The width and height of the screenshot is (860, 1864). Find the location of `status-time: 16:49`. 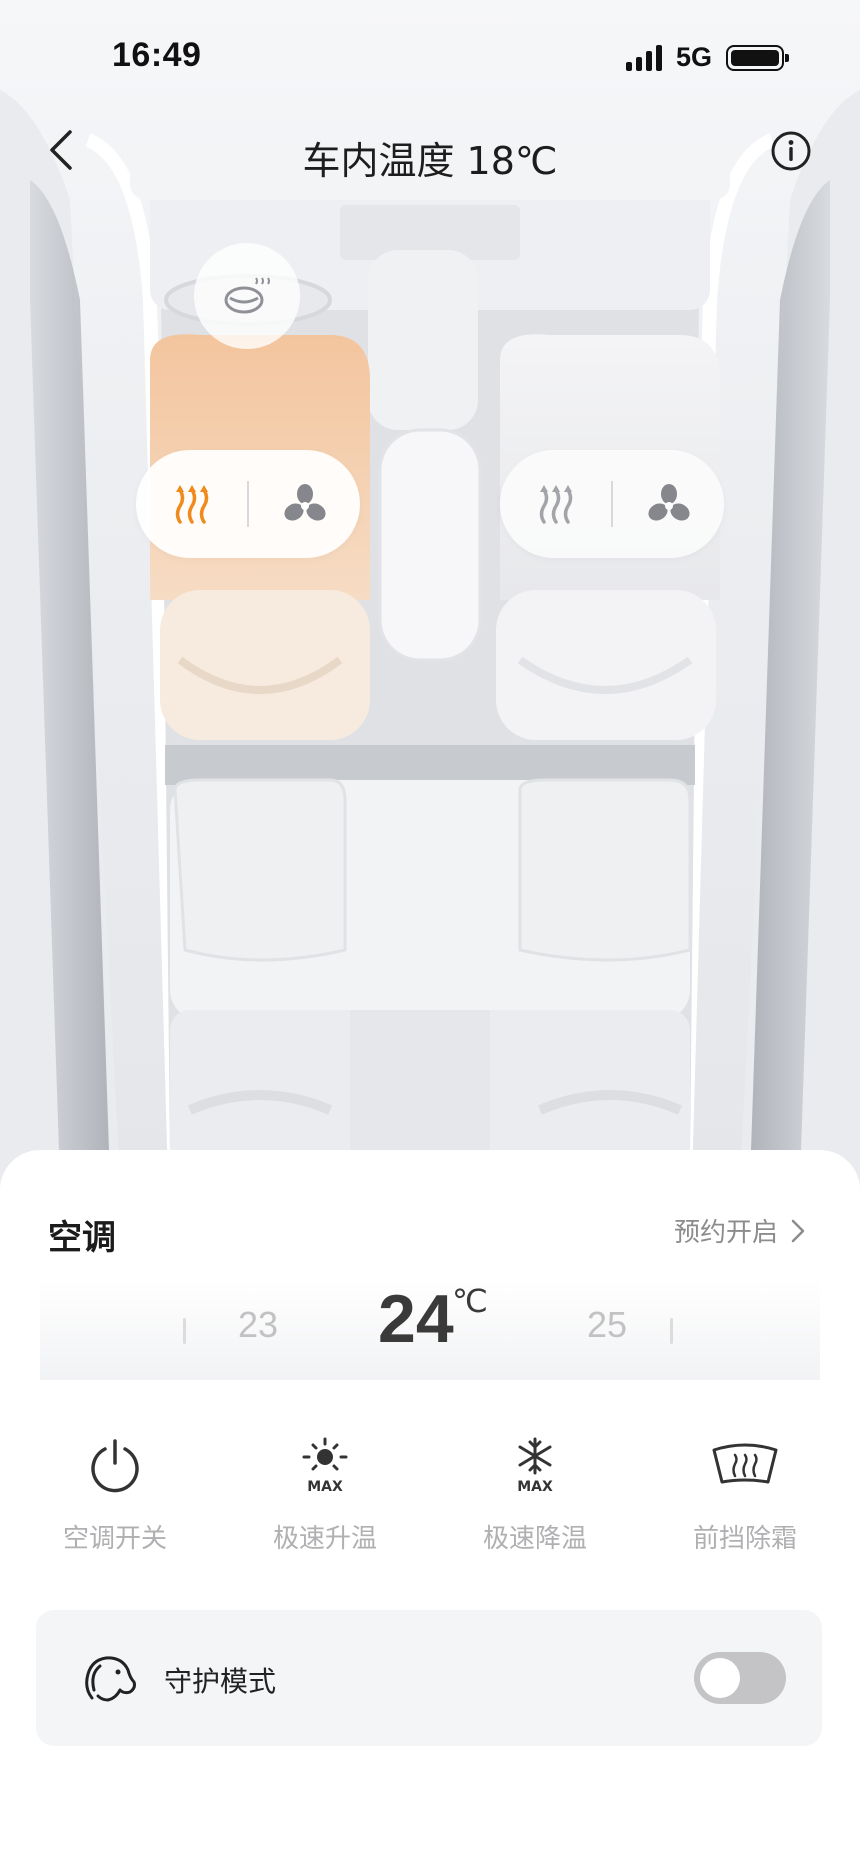

status-time: 16:49 is located at coordinates (157, 55).